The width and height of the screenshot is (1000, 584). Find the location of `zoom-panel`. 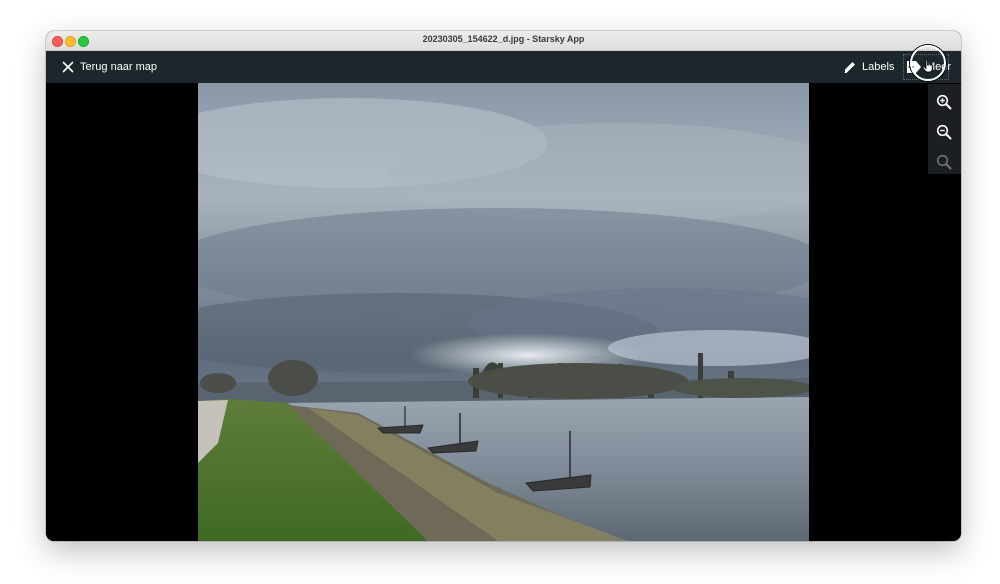

zoom-panel is located at coordinates (944, 129).